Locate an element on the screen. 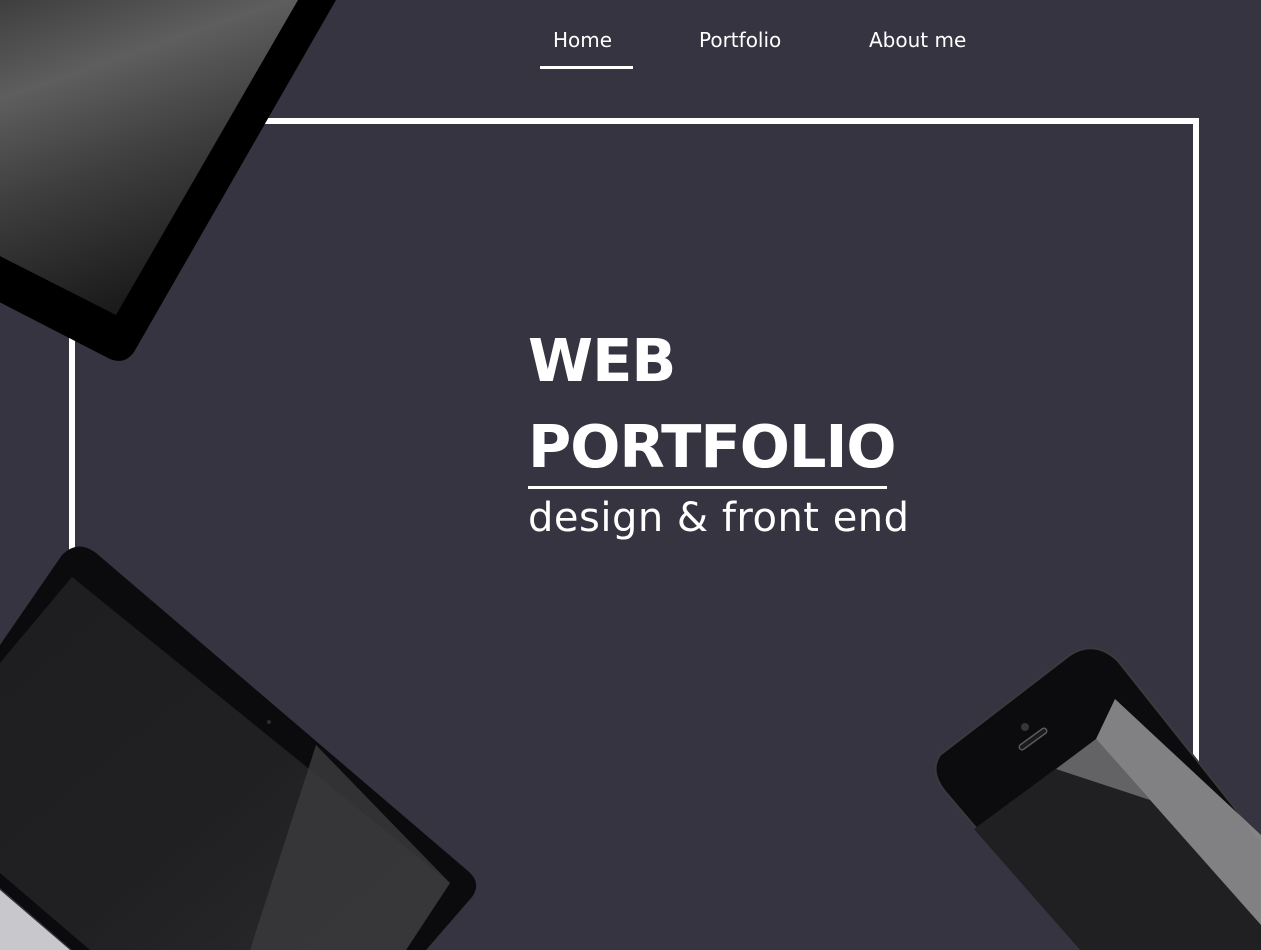  nav-item-home: Home is located at coordinates (582, 40).